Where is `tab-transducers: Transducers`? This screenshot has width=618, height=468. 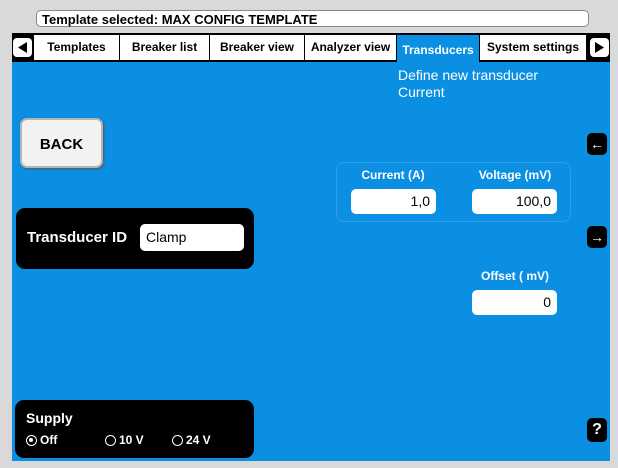
tab-transducers: Transducers is located at coordinates (438, 48).